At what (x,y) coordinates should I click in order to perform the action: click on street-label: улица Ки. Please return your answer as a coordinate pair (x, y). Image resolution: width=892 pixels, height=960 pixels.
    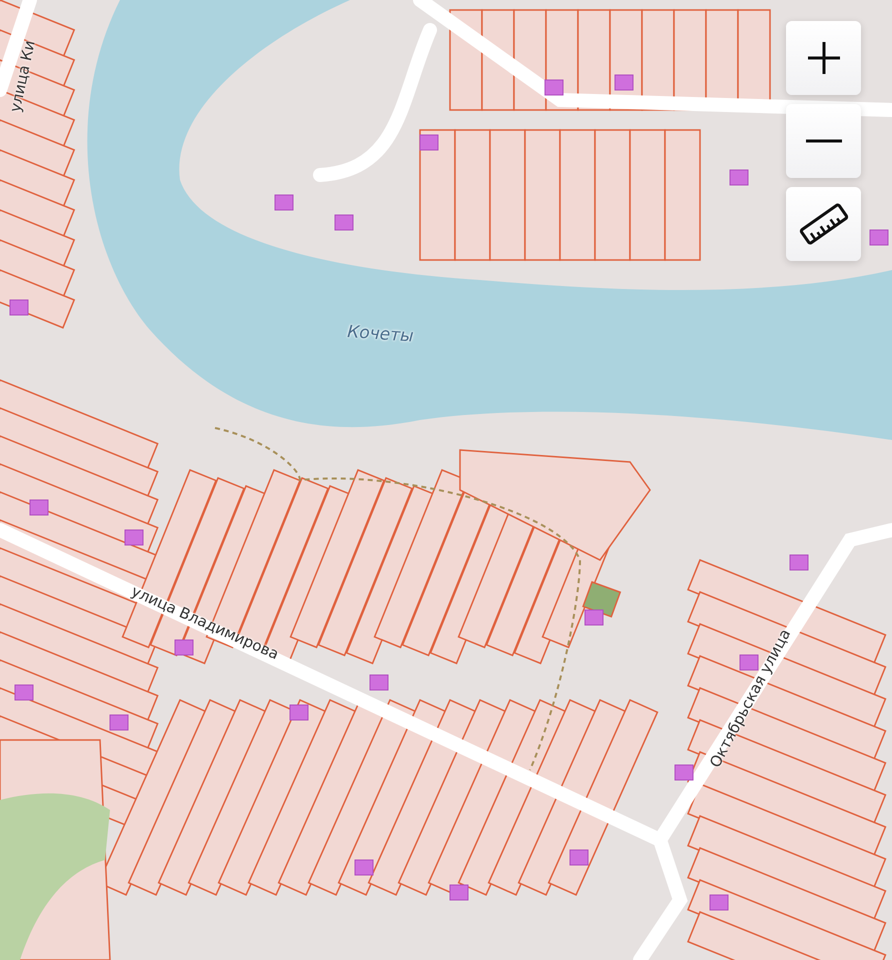
    Looking at the image, I should click on (22, 76).